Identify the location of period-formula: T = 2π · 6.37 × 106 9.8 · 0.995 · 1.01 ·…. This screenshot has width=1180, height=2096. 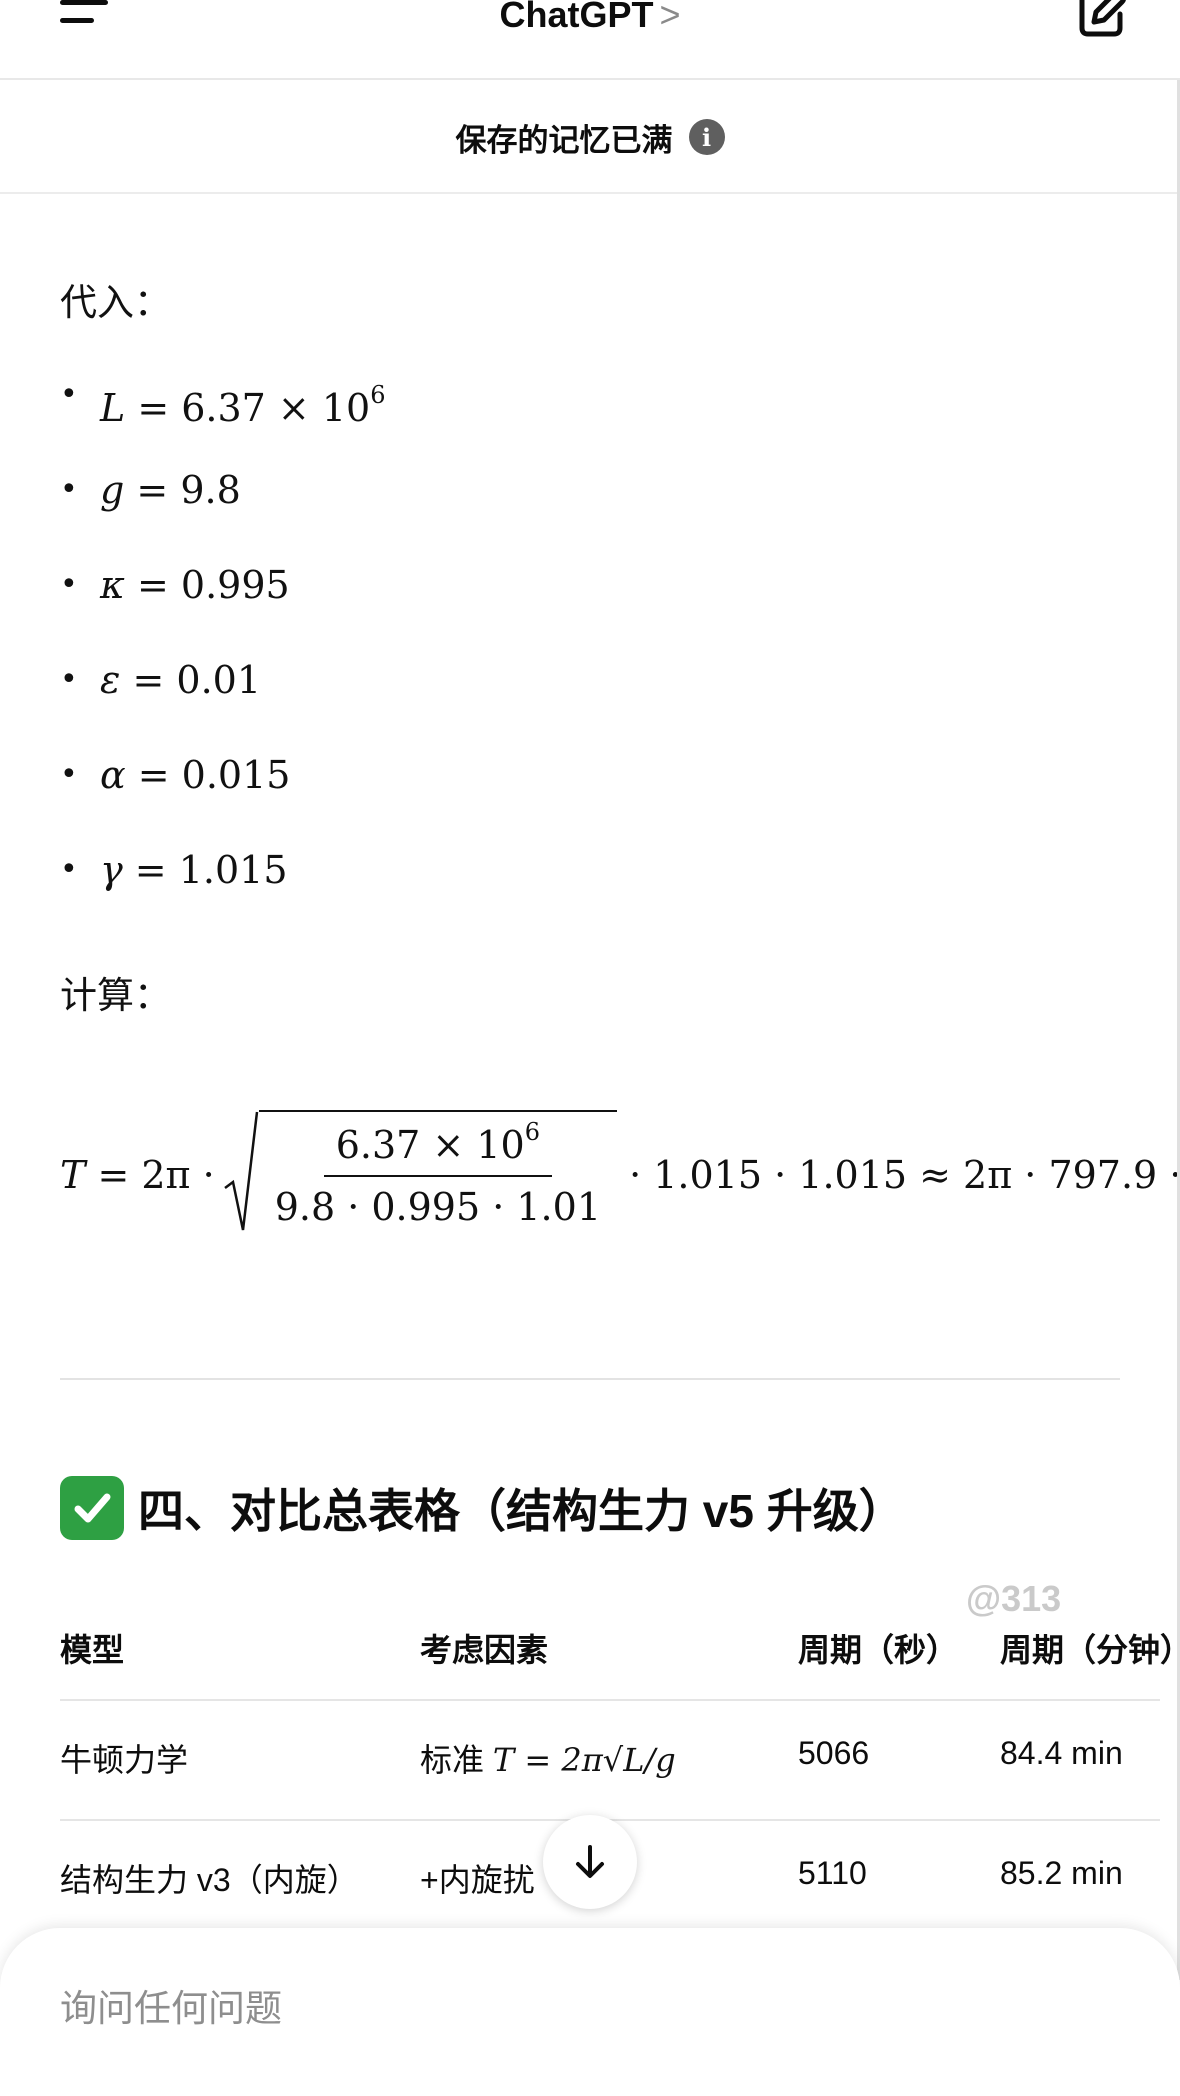
(620, 1175).